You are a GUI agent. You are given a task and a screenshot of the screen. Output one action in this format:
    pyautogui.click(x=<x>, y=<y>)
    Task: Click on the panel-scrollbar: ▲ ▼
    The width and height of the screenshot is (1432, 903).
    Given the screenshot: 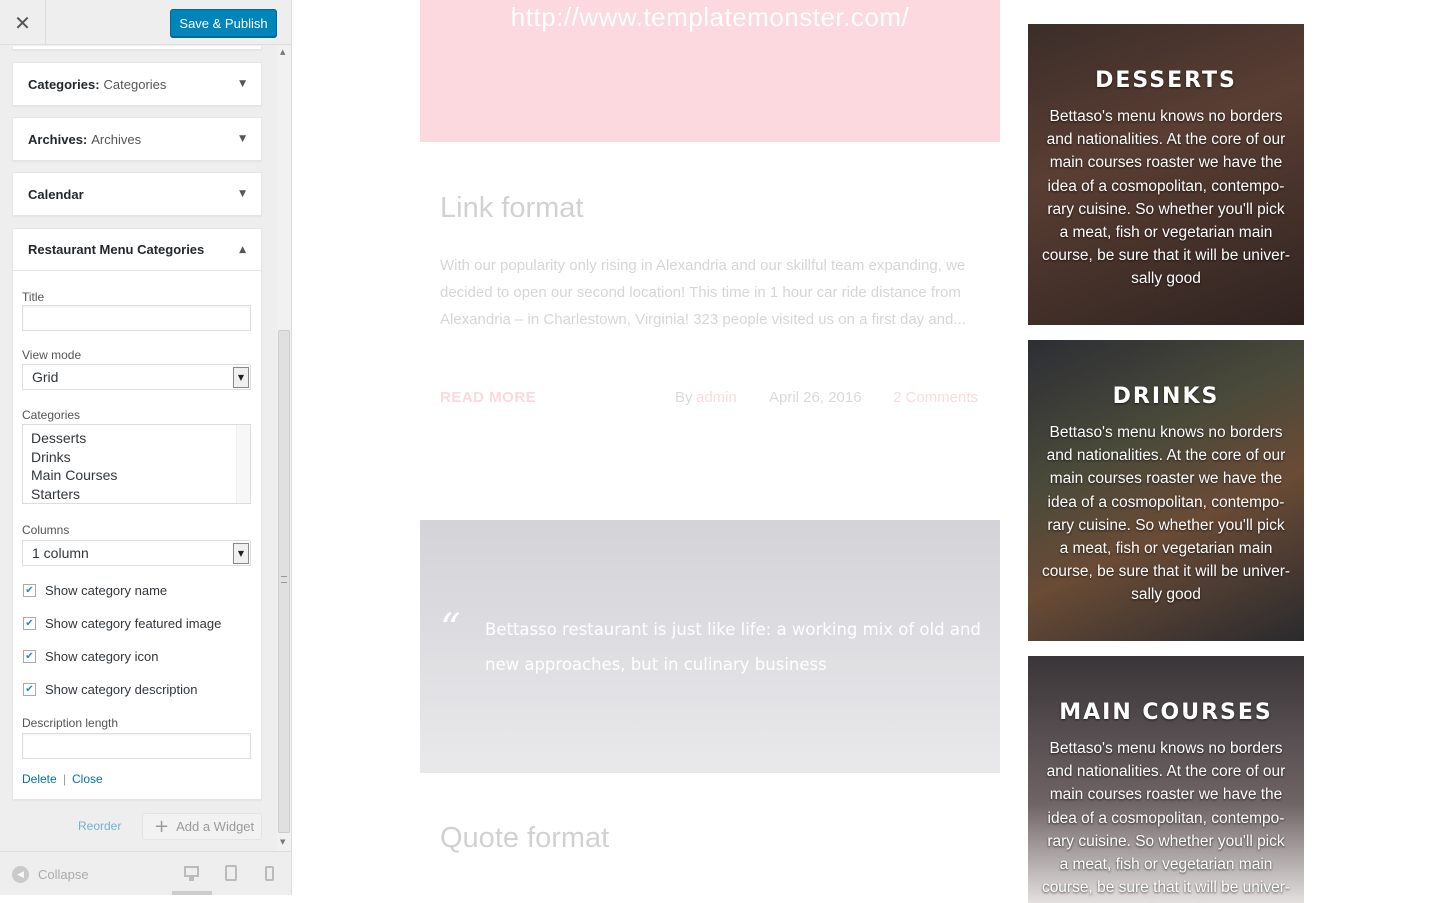 What is the action you would take?
    pyautogui.click(x=284, y=448)
    